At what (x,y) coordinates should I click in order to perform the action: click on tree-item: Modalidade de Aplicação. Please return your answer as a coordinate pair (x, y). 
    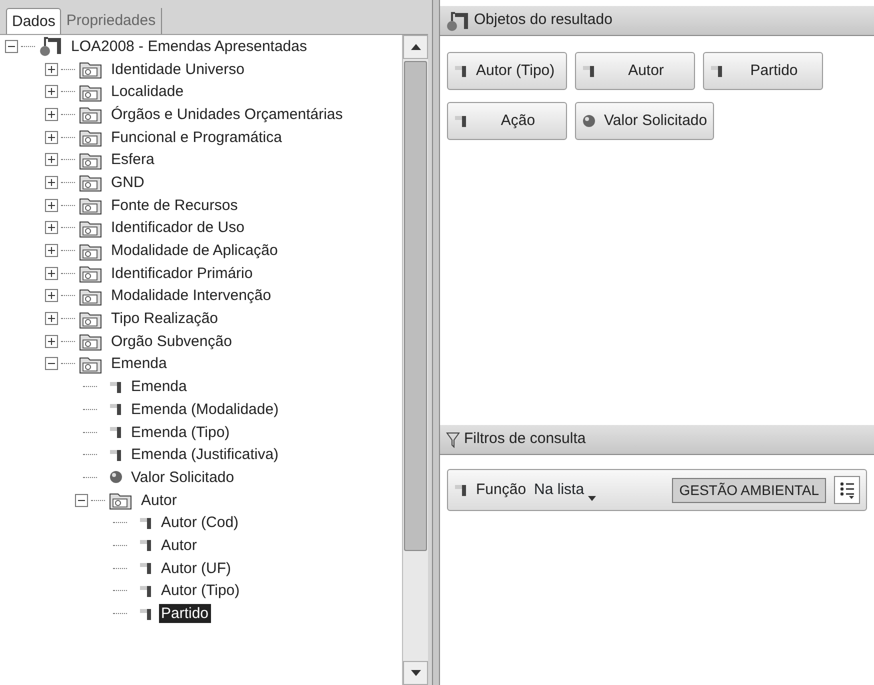
    Looking at the image, I should click on (194, 250).